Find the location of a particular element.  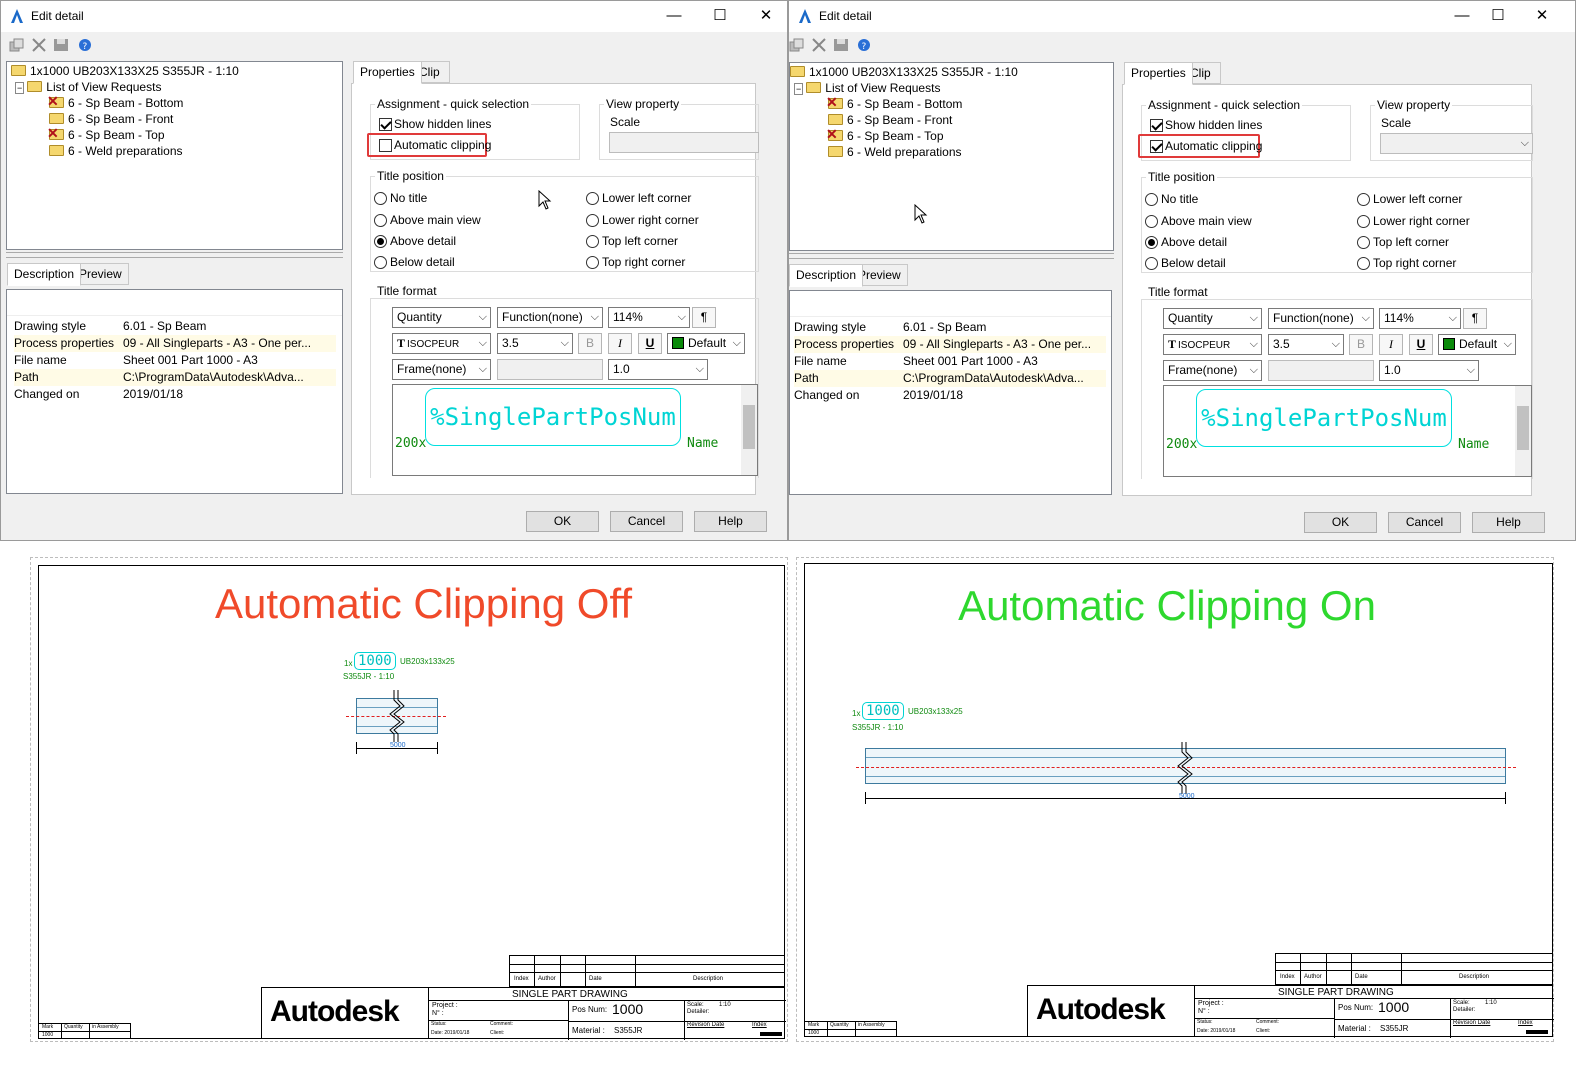

scale-select: ⌵ is located at coordinates (1456, 143).